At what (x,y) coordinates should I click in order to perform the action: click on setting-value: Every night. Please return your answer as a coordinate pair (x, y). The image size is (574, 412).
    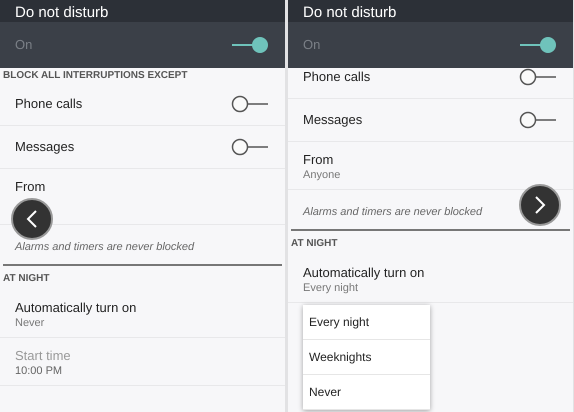
    Looking at the image, I should click on (331, 288).